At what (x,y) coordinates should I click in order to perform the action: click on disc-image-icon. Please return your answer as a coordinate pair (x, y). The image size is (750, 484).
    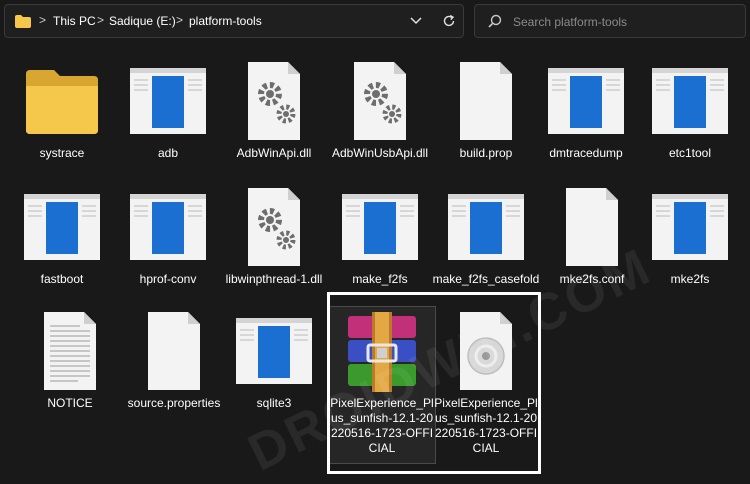
    Looking at the image, I should click on (486, 351).